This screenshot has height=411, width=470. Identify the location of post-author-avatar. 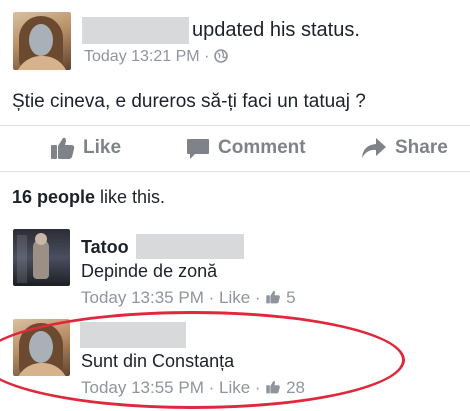
(42, 41).